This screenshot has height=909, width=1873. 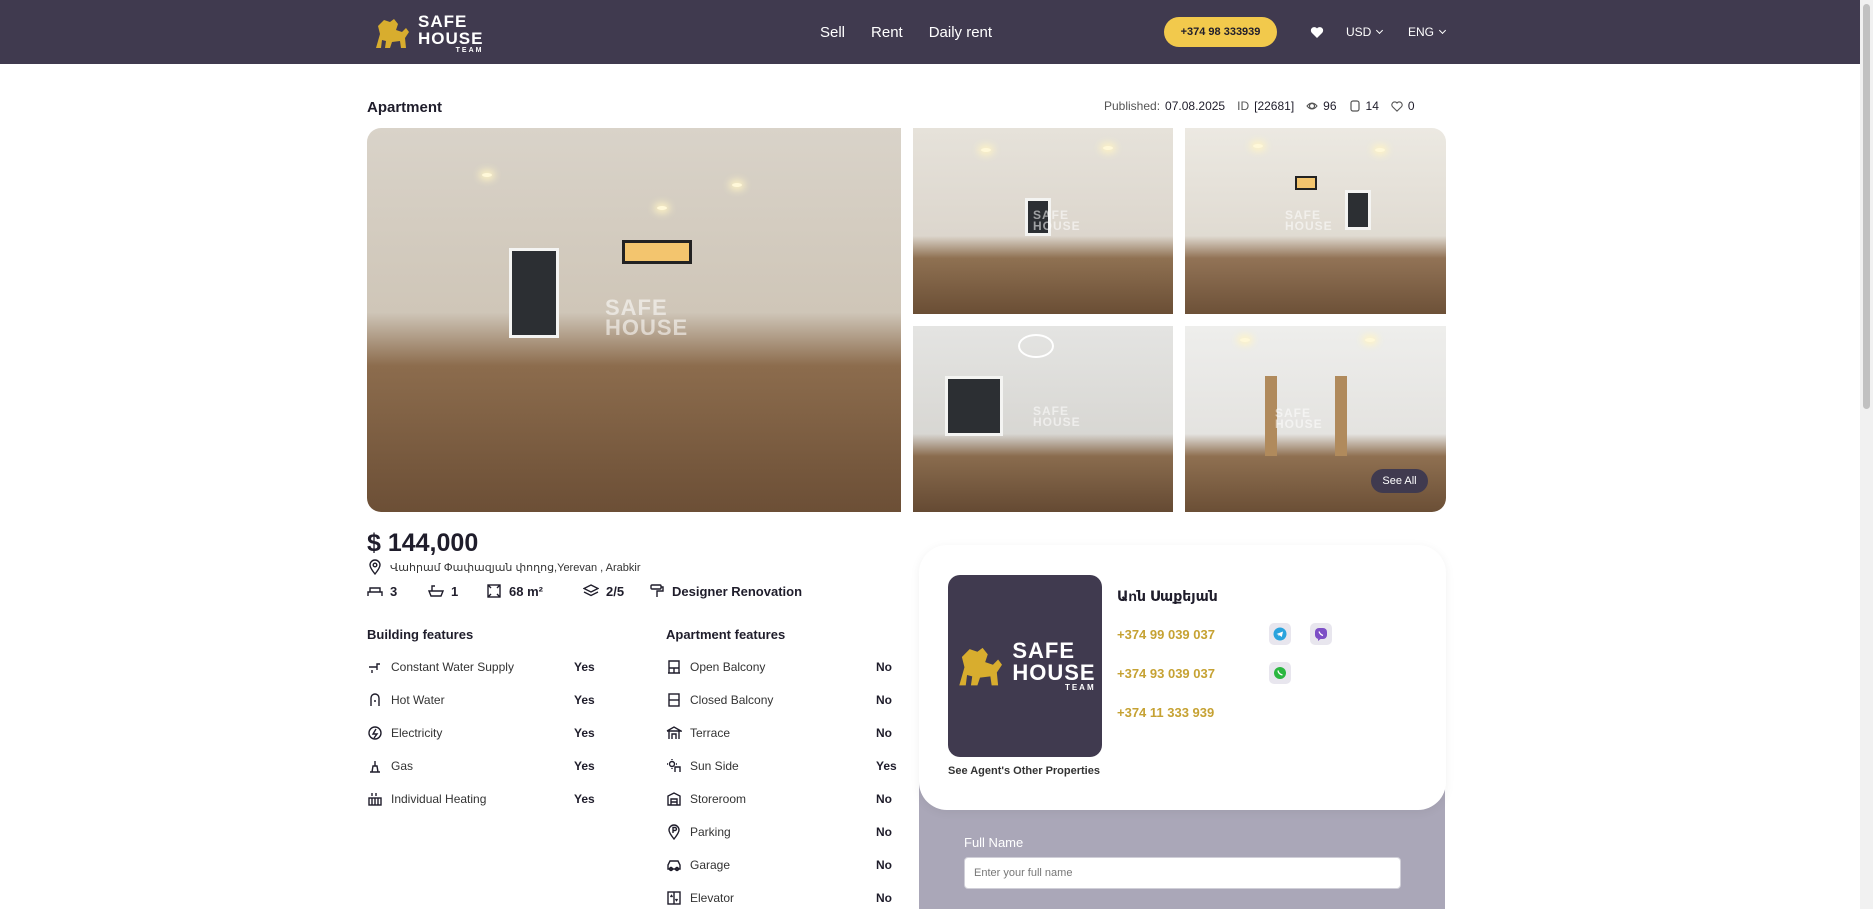 I want to click on floor-value: 2/5, so click(x=615, y=591).